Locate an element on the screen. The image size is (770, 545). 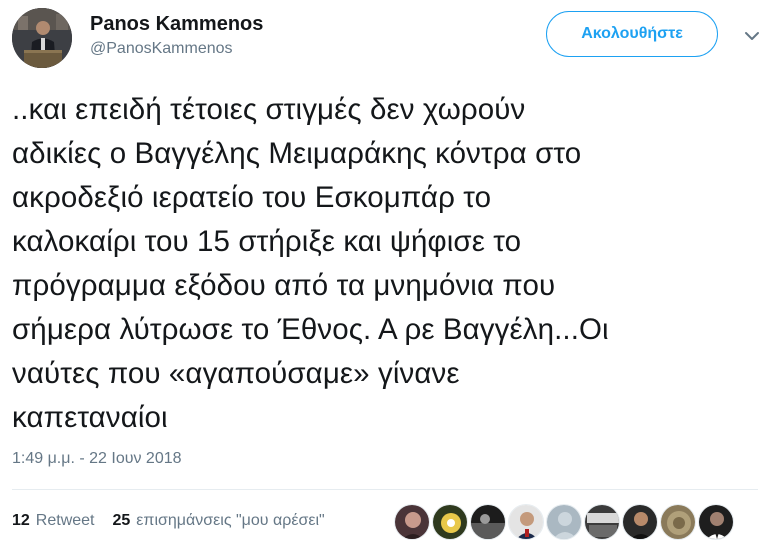
retweet-stat: 12 Retweet is located at coordinates (53, 521).